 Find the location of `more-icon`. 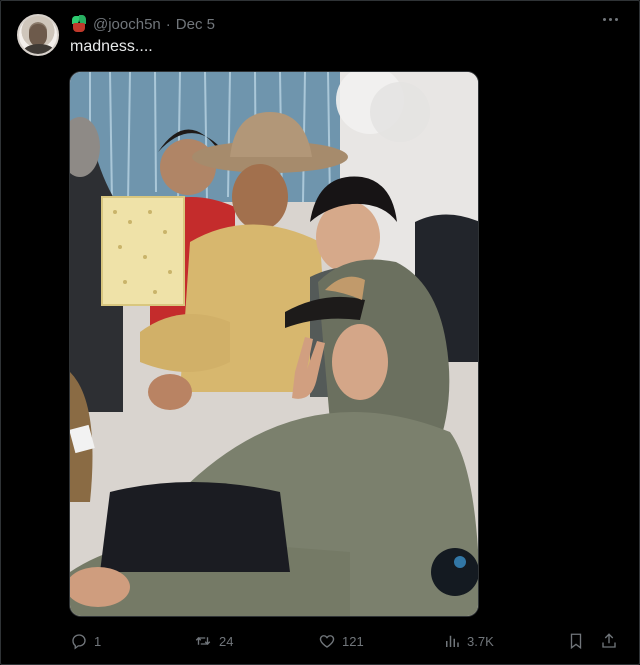

more-icon is located at coordinates (610, 19).